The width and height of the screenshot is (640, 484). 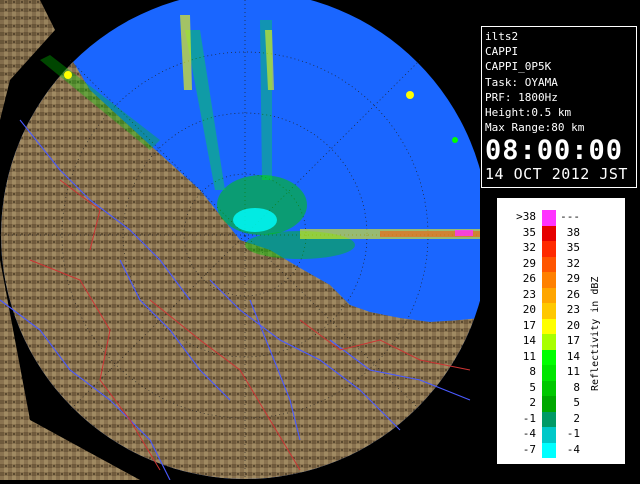 I want to click on legend-low-label: 8, so click(x=532, y=371).